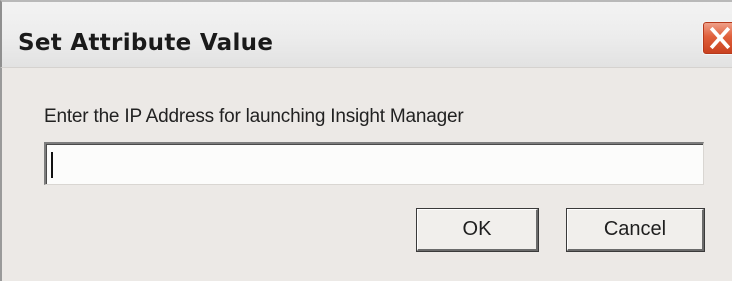 The image size is (732, 281). Describe the element at coordinates (374, 163) in the screenshot. I see `ip-address-input` at that location.